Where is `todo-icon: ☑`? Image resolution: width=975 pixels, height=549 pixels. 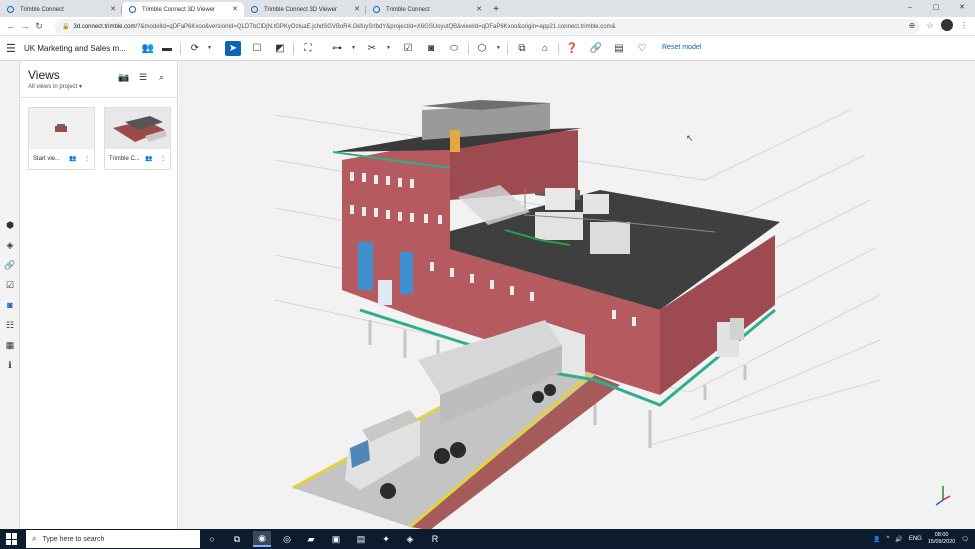
todo-icon: ☑ is located at coordinates (10, 285).